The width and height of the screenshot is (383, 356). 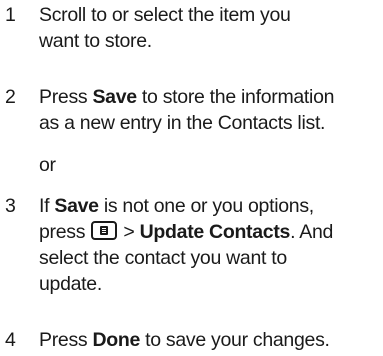 What do you see at coordinates (47, 206) in the screenshot?
I see `text-run: If` at bounding box center [47, 206].